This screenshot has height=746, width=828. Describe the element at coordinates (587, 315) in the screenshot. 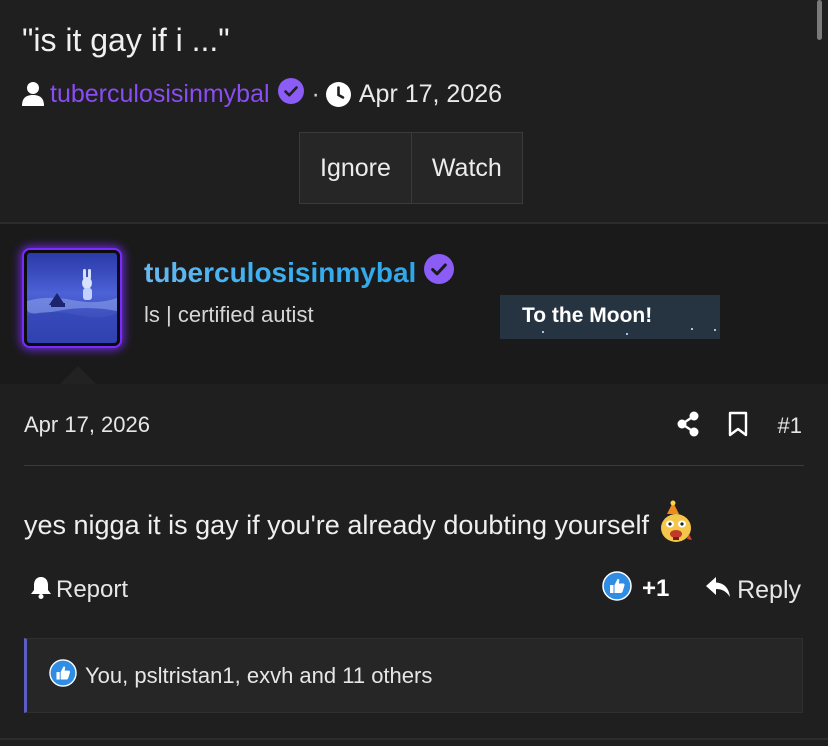

I see `user-banner-text: To the Moon!` at that location.